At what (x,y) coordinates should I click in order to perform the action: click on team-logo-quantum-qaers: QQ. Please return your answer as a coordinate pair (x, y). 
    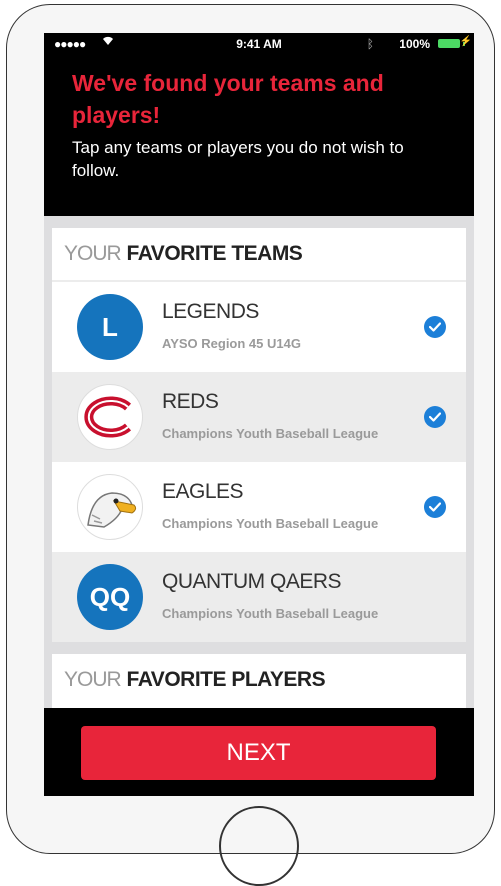
    Looking at the image, I should click on (110, 597).